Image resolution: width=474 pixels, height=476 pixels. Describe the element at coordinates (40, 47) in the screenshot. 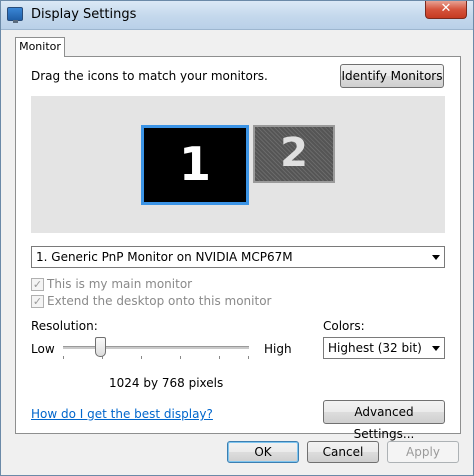

I see `tab-monitor: Monitor` at that location.